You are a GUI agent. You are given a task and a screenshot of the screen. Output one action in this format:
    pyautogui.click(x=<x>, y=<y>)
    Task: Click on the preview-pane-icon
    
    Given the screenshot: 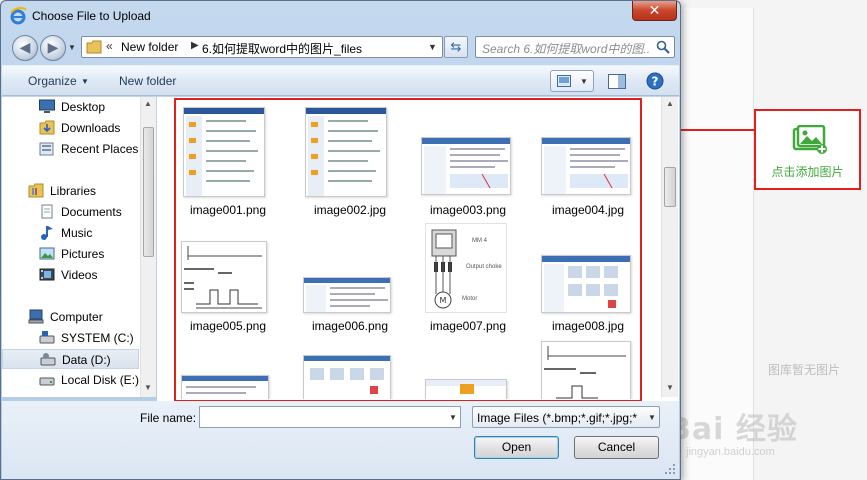 What is the action you would take?
    pyautogui.click(x=617, y=81)
    